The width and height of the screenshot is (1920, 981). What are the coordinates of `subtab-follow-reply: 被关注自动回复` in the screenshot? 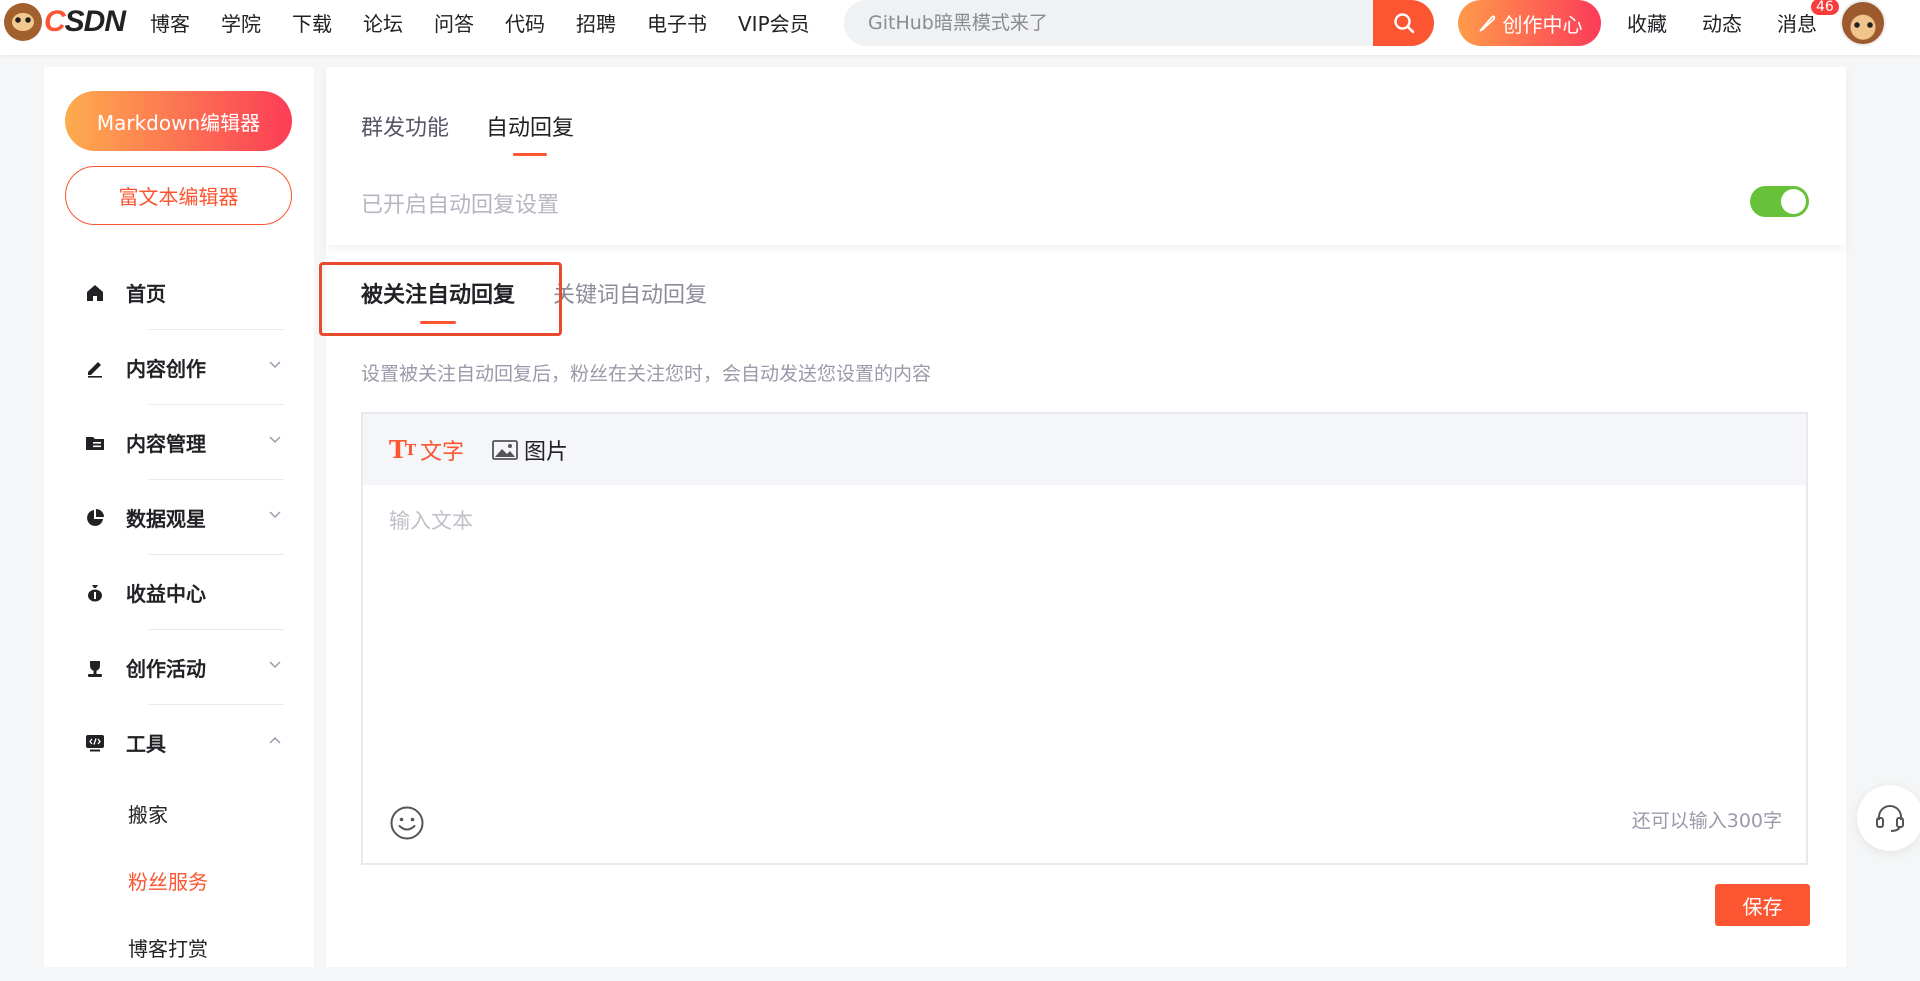 It's located at (438, 293).